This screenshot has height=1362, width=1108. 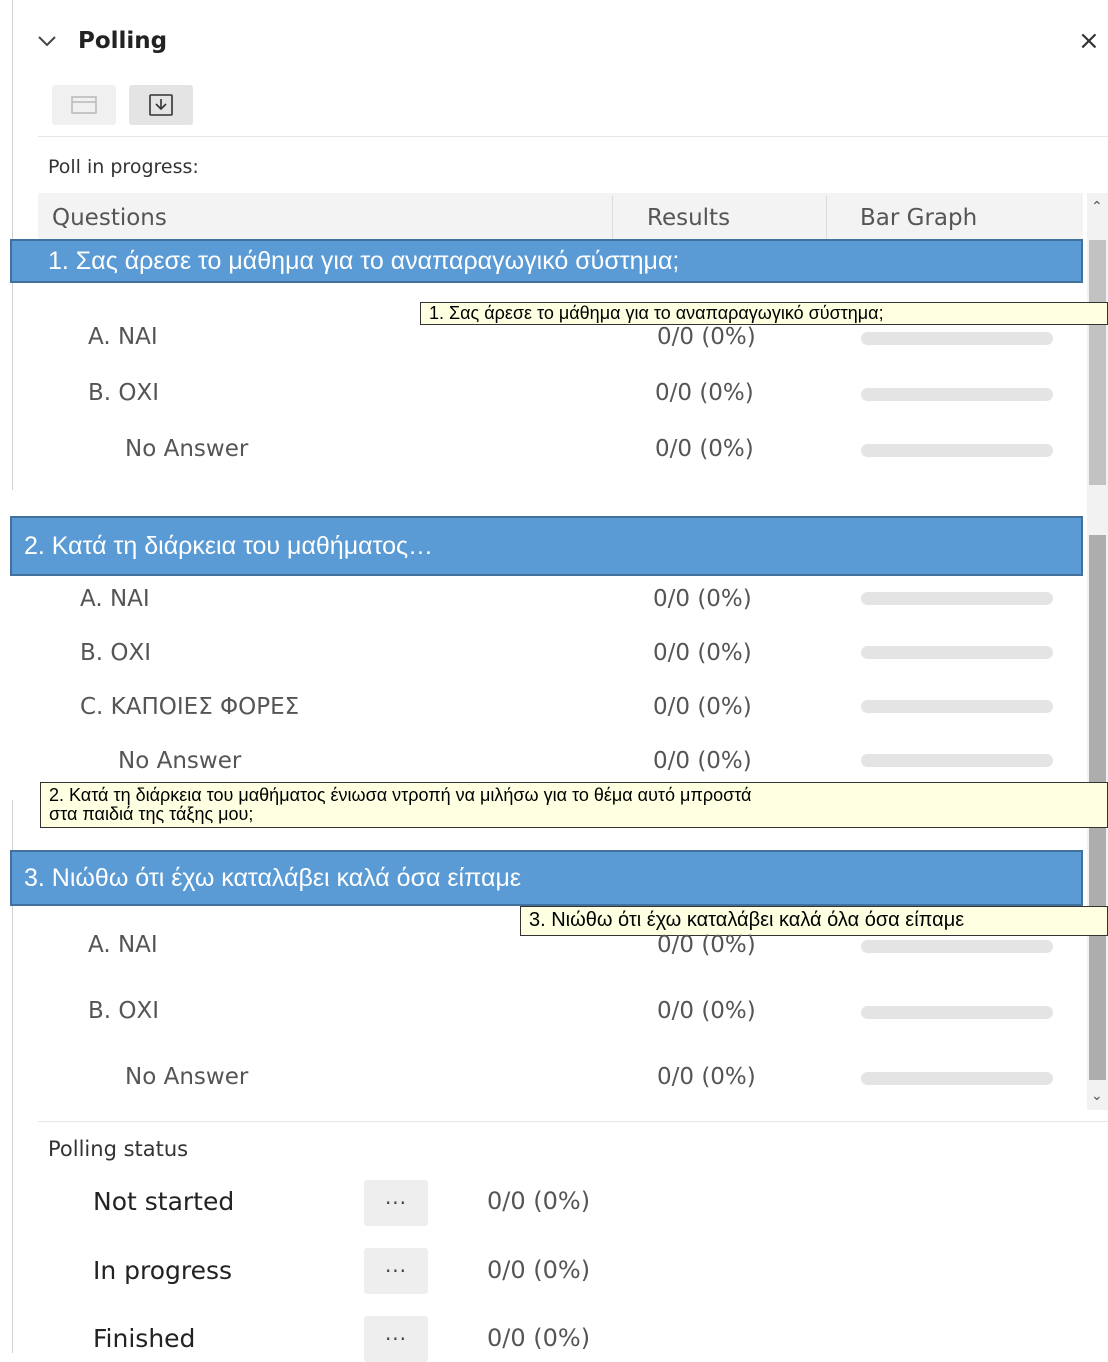 I want to click on header-questions: Questions, so click(x=109, y=218).